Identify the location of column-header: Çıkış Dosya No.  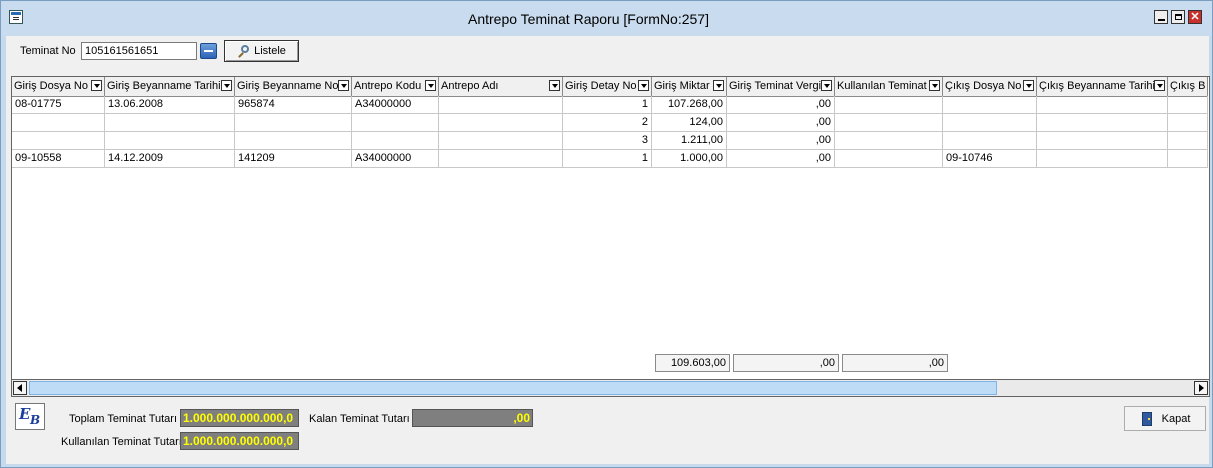
(990, 86).